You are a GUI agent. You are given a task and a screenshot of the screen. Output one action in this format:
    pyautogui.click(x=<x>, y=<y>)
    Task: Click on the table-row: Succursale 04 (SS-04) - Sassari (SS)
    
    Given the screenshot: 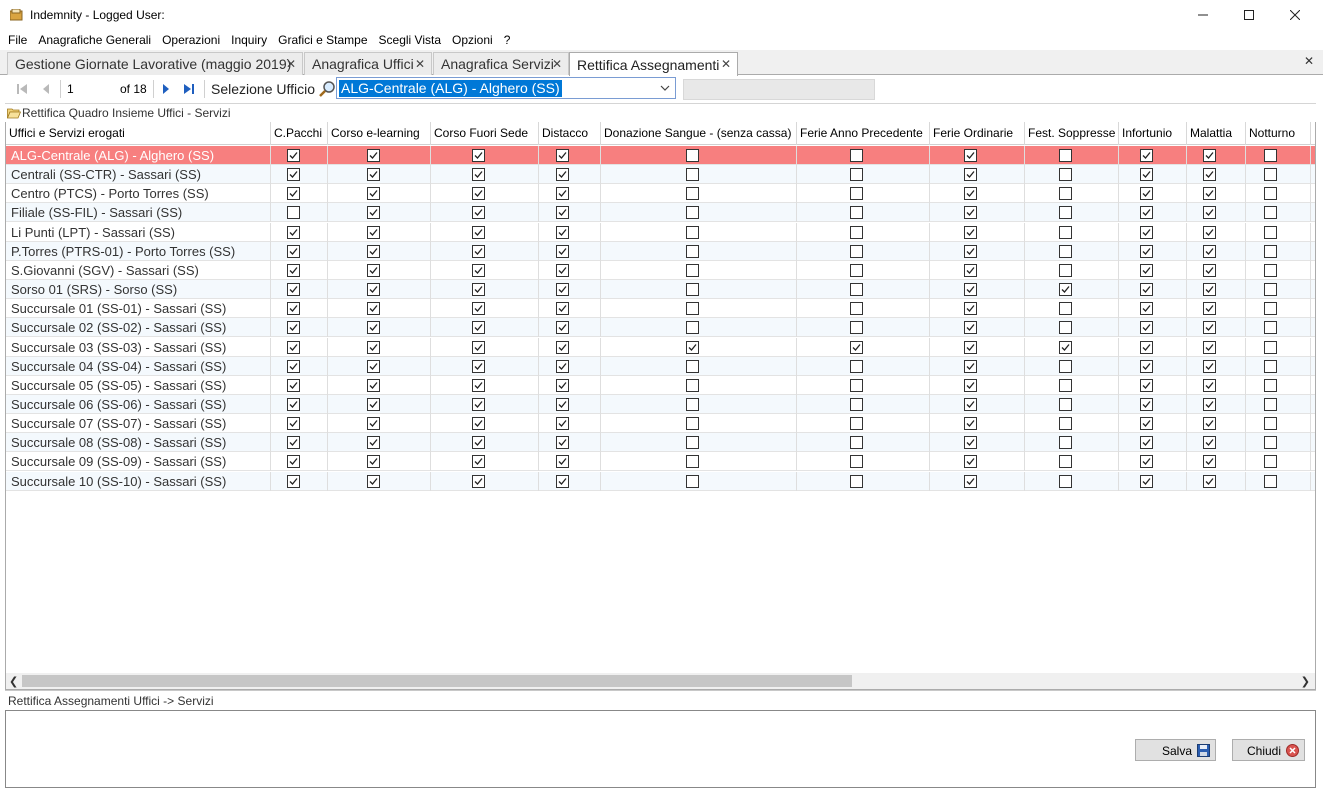 What is the action you would take?
    pyautogui.click(x=660, y=366)
    